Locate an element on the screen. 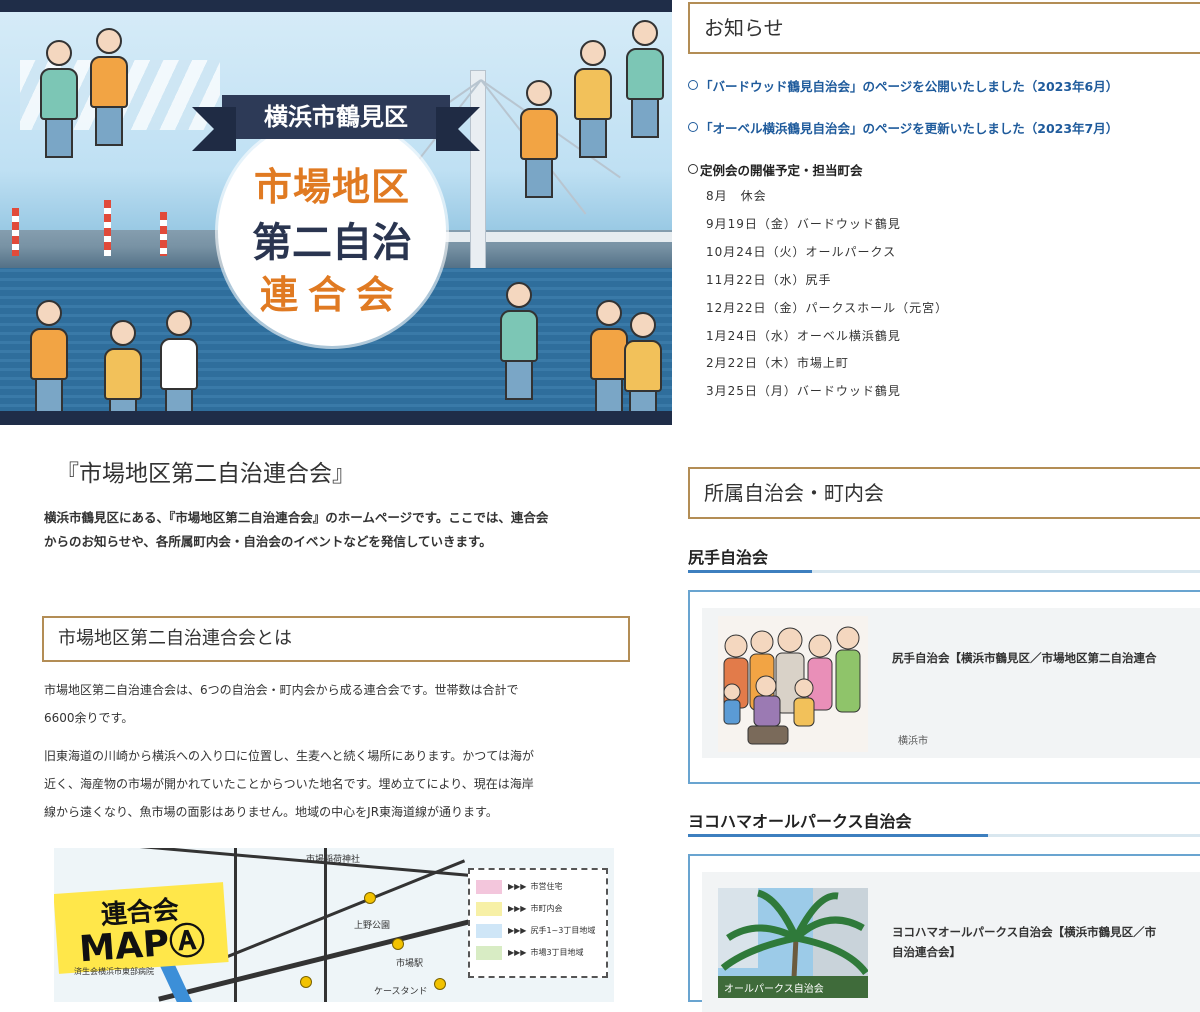 This screenshot has height=1012, width=1200. map-legend-row: ▶▶▶ 市場3丁目地域 is located at coordinates (538, 953).